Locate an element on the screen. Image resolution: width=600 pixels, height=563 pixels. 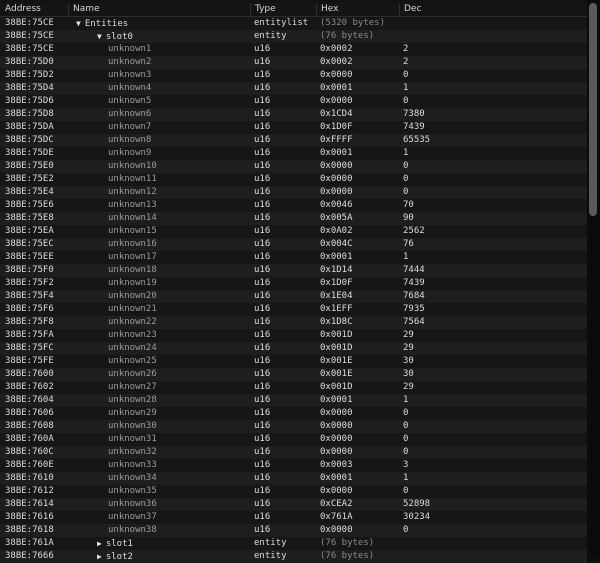
table-row: 38BE:7606 unknown29 u16 0x0000 0 is located at coordinates (293, 413).